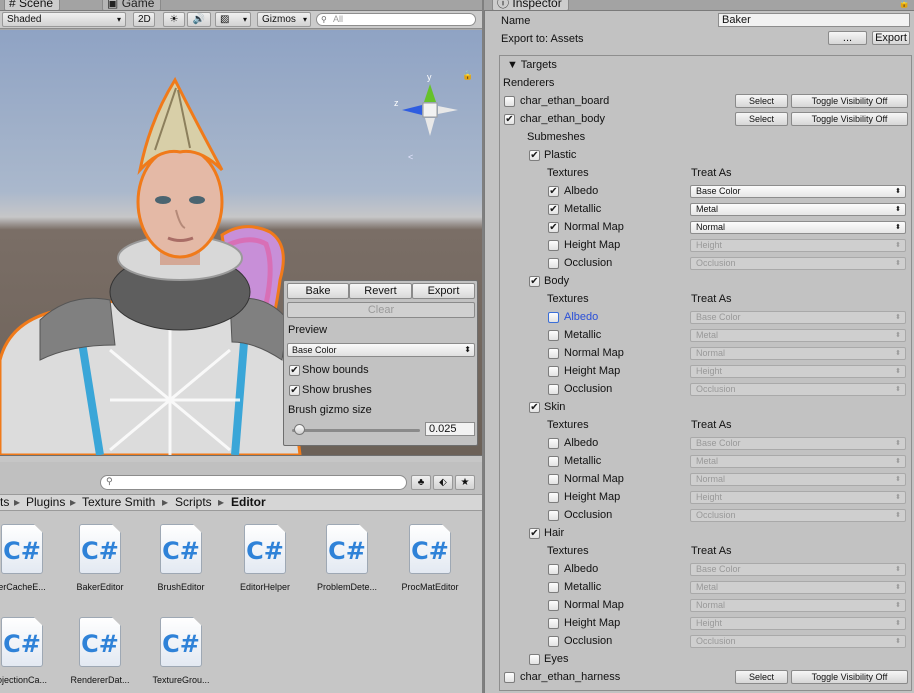  I want to click on skin-metallic-checkbox, so click(553, 461).